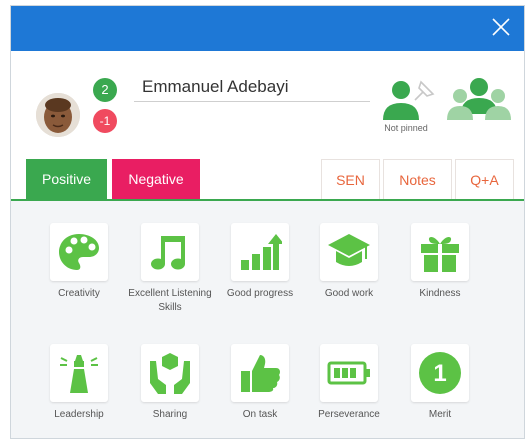 This screenshot has width=532, height=443. I want to click on behaviour-tile-merit: 1, so click(440, 373).